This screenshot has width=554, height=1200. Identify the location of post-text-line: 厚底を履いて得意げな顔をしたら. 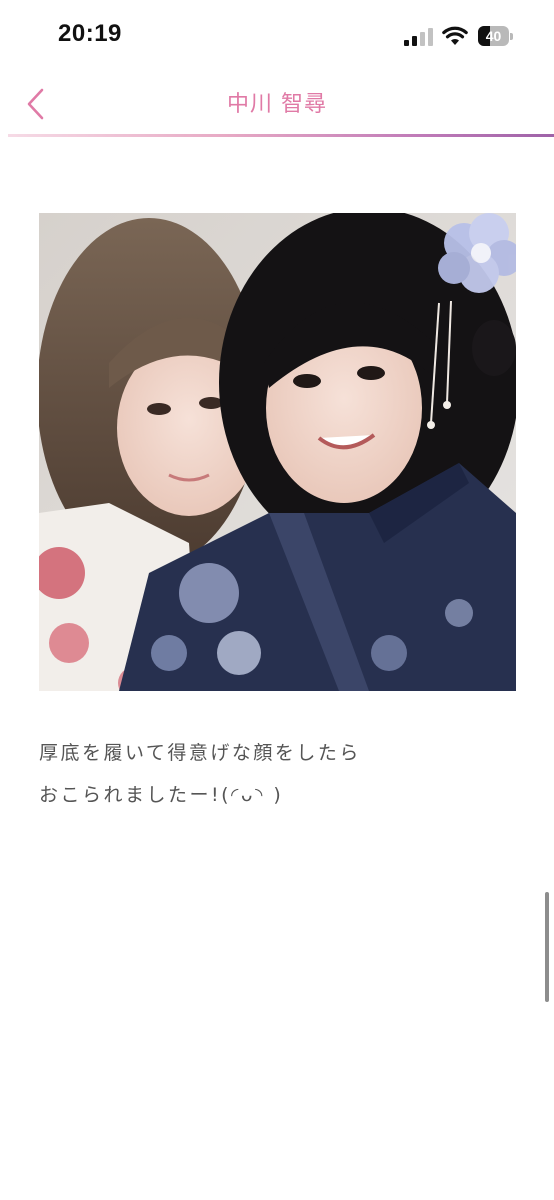
(200, 753).